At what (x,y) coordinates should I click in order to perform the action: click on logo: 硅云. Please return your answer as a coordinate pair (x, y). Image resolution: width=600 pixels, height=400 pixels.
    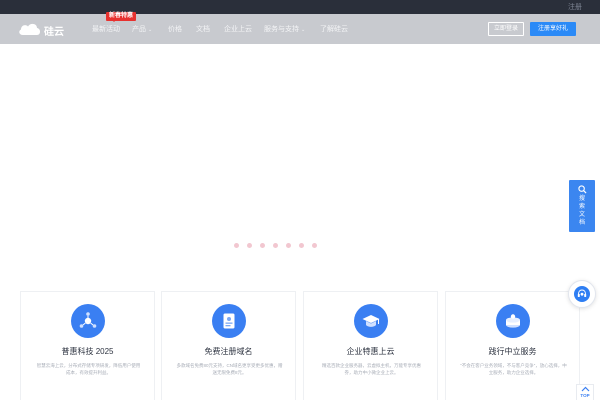
    Looking at the image, I should click on (43, 29).